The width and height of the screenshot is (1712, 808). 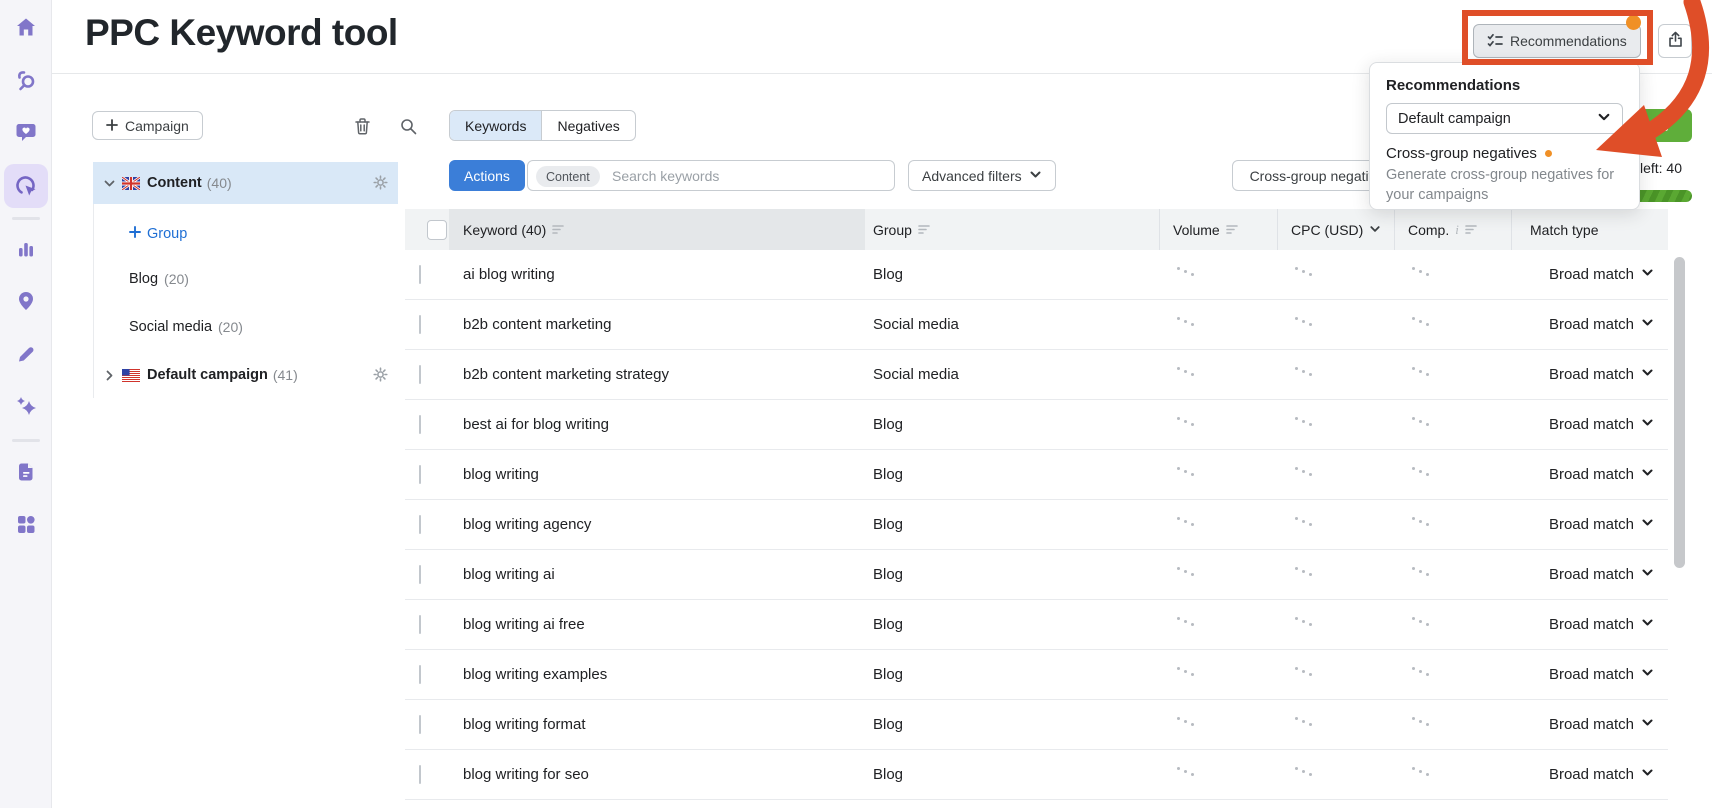 What do you see at coordinates (972, 175) in the screenshot?
I see `advanced-filters-label: Advanced filters` at bounding box center [972, 175].